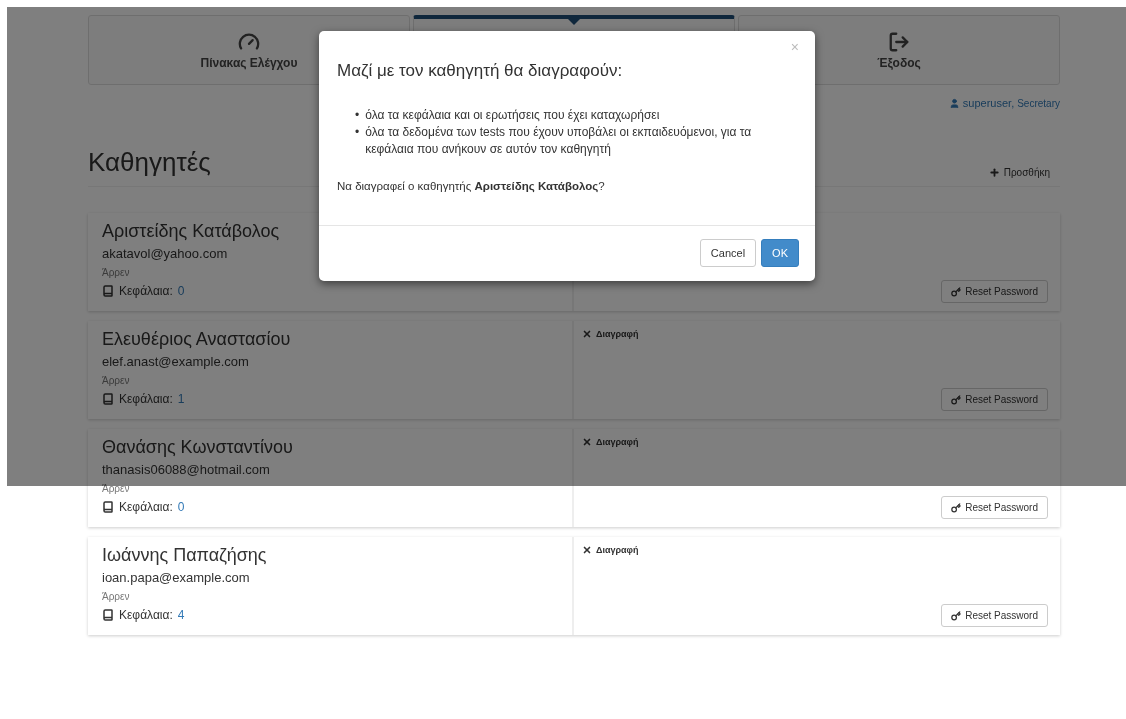 This screenshot has height=719, width=1126. I want to click on dialog-list-item: όλα τα κεφάλαια και οι ερωτήσεις που έχει καταχωρήσει, so click(513, 115).